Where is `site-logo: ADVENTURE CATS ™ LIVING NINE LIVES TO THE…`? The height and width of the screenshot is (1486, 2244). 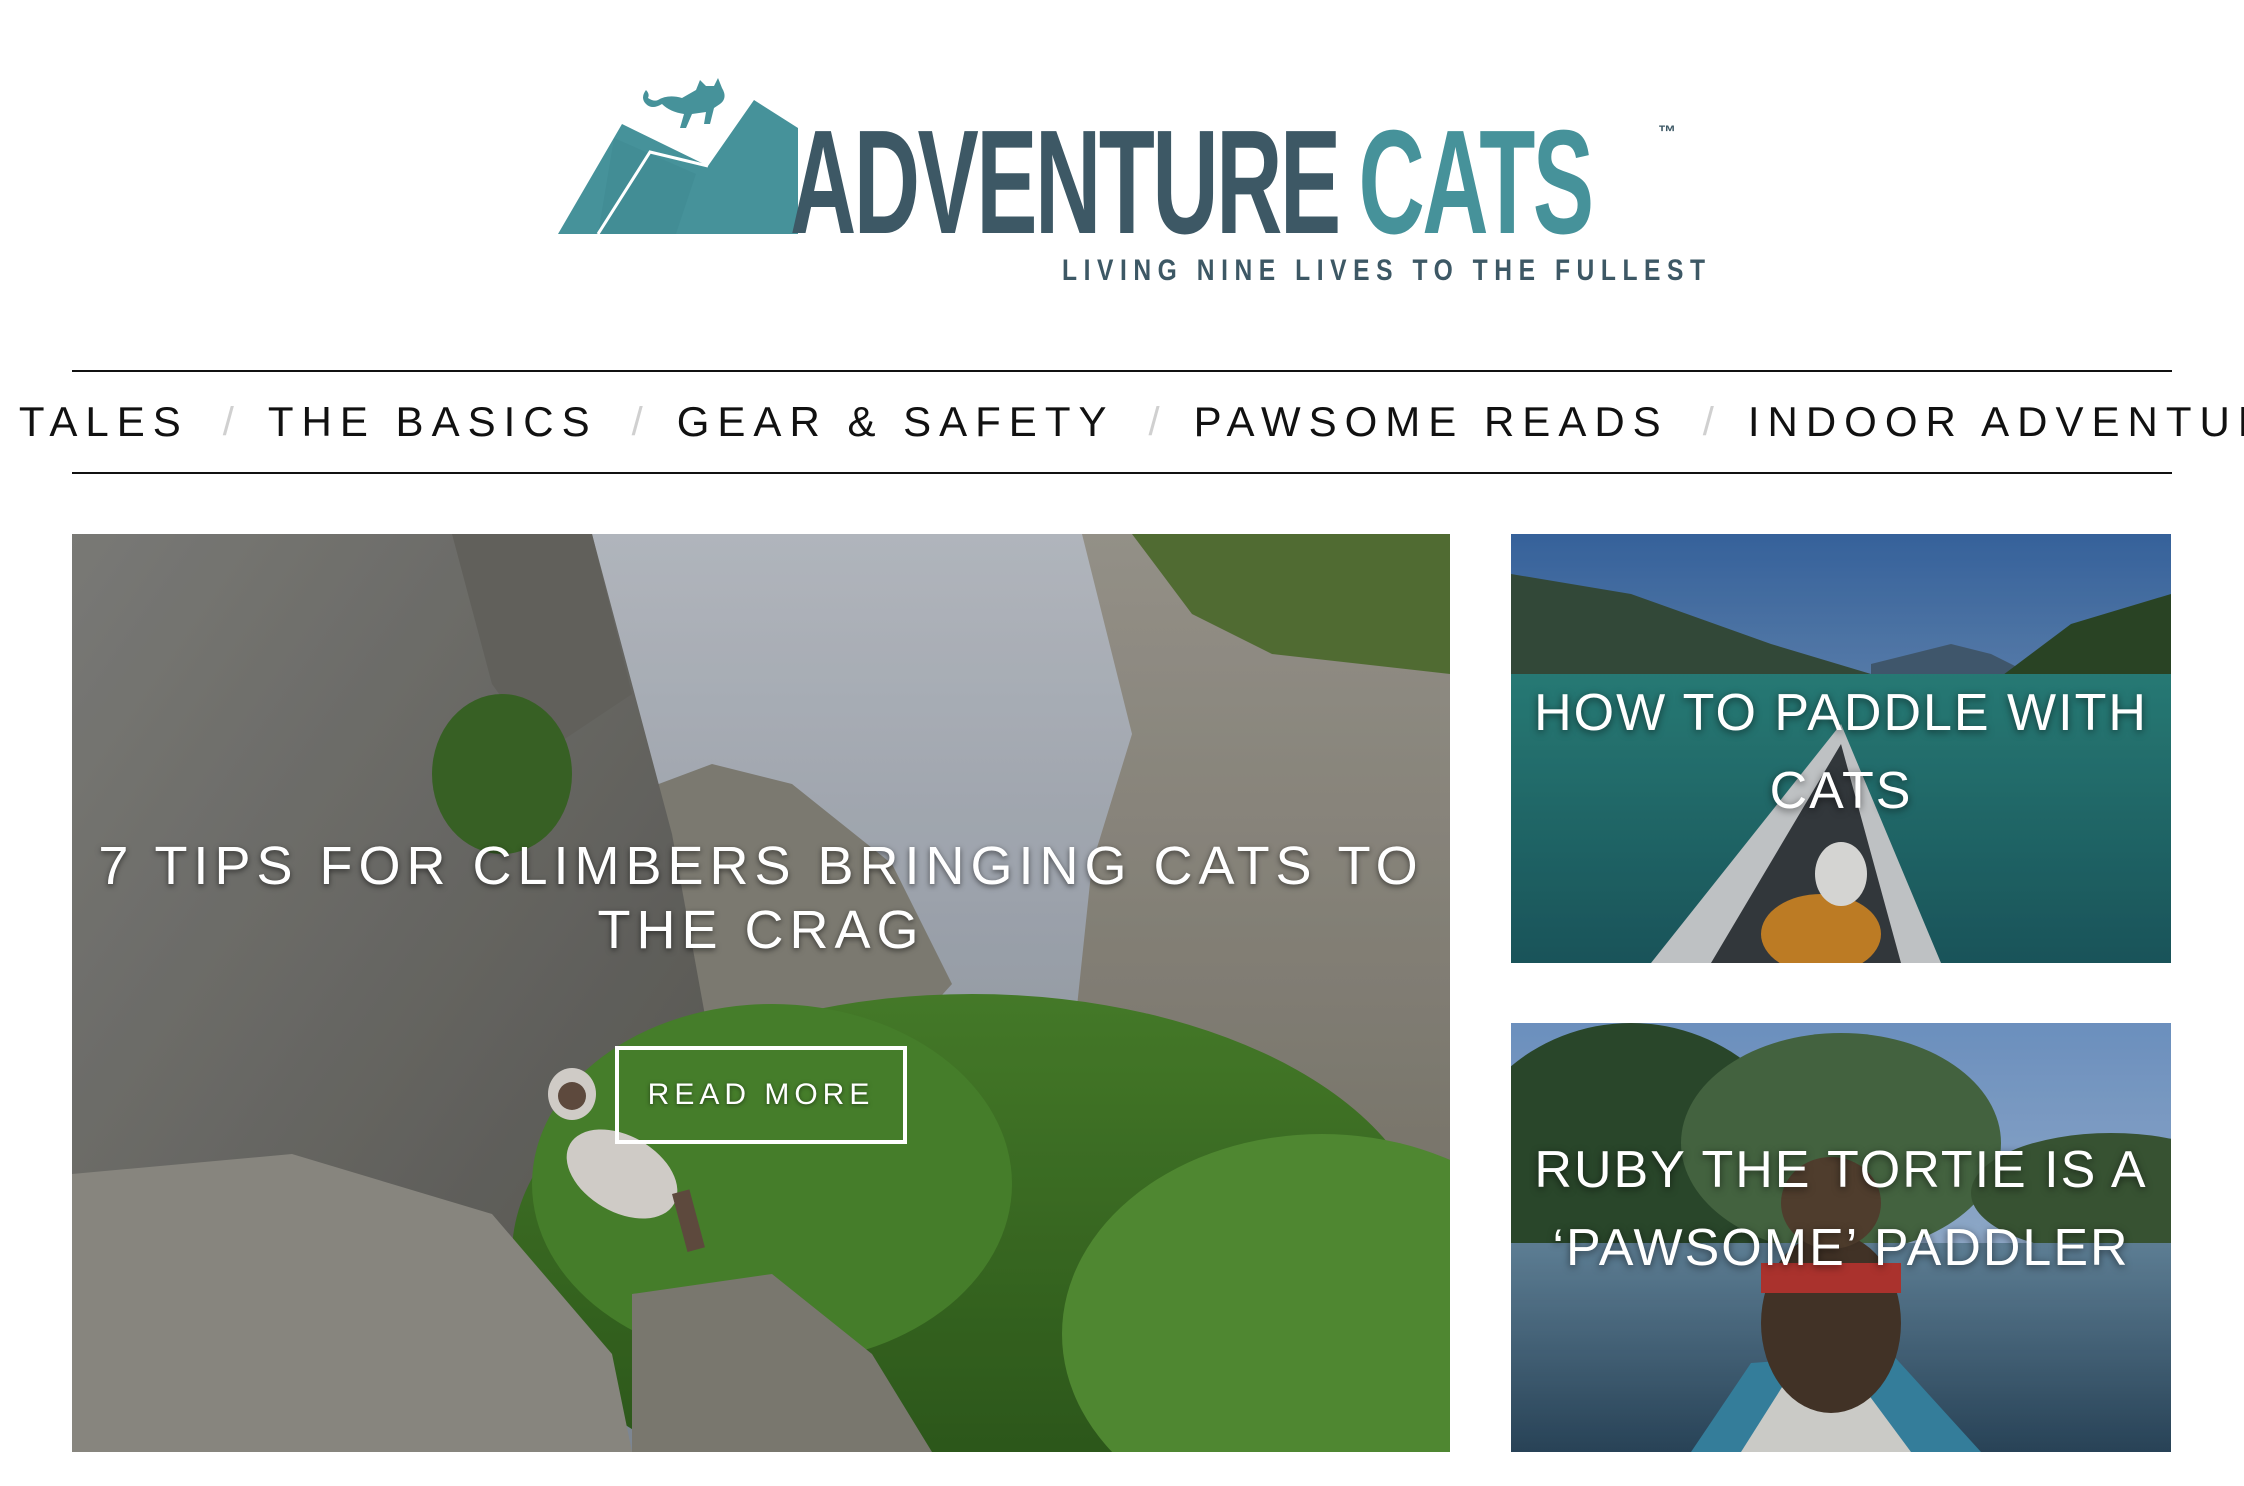
site-logo: ADVENTURE CATS ™ LIVING NINE LIVES TO THE… is located at coordinates (1131, 176).